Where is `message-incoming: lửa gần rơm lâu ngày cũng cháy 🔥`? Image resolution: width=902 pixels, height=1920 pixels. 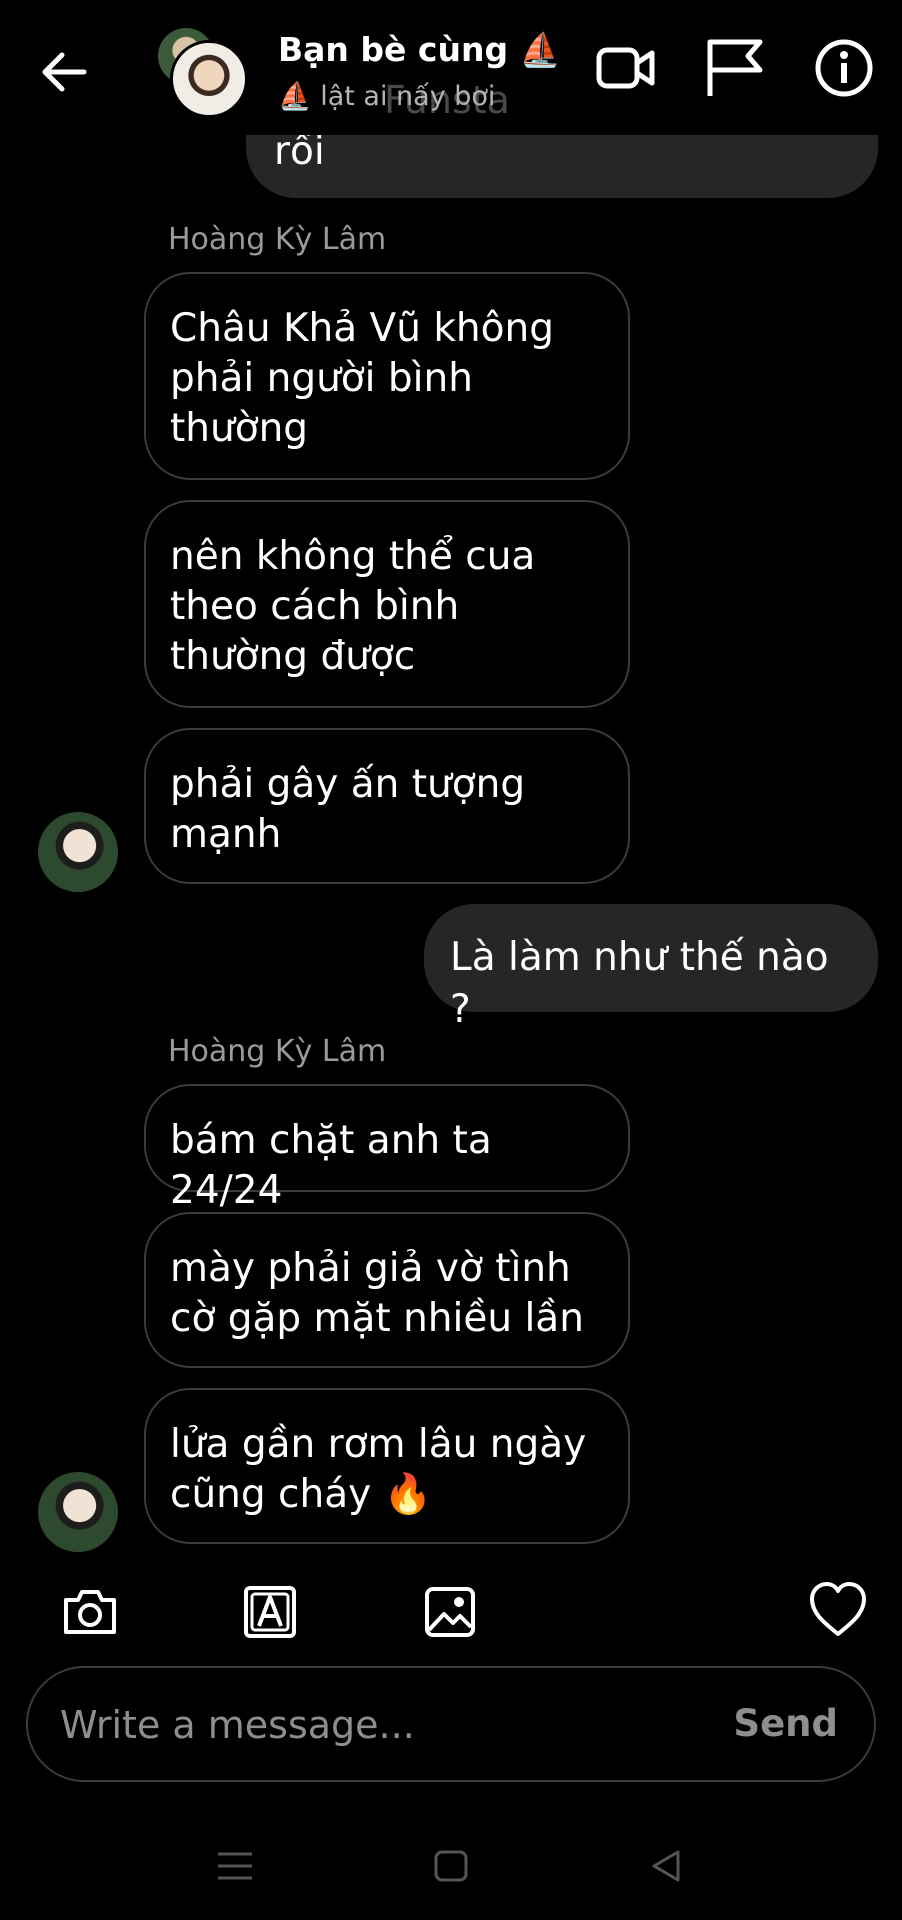 message-incoming: lửa gần rơm lâu ngày cũng cháy 🔥 is located at coordinates (387, 1466).